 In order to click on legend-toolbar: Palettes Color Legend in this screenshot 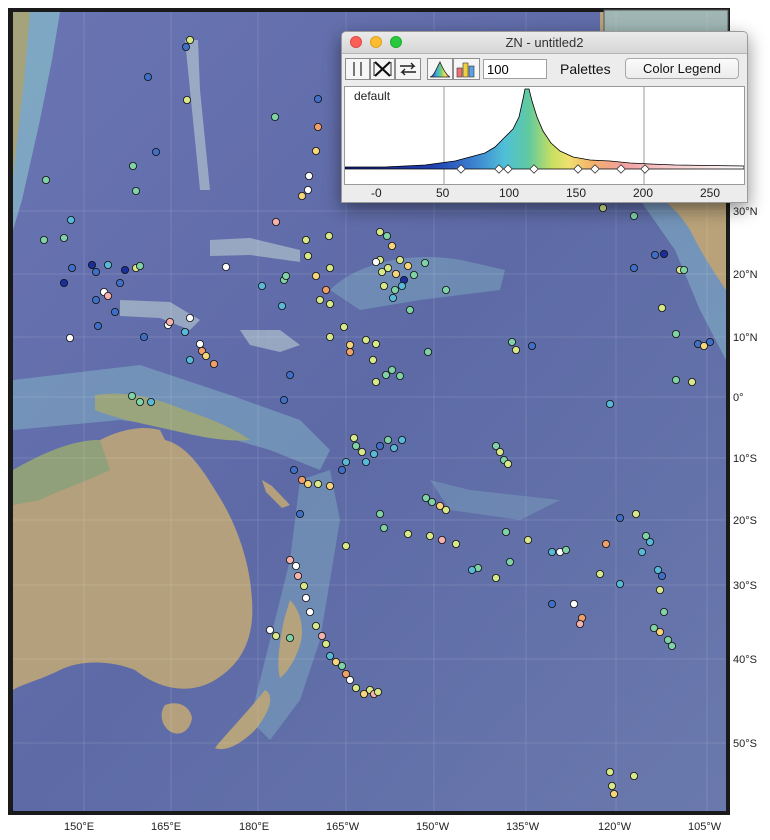, I will do `click(544, 68)`.